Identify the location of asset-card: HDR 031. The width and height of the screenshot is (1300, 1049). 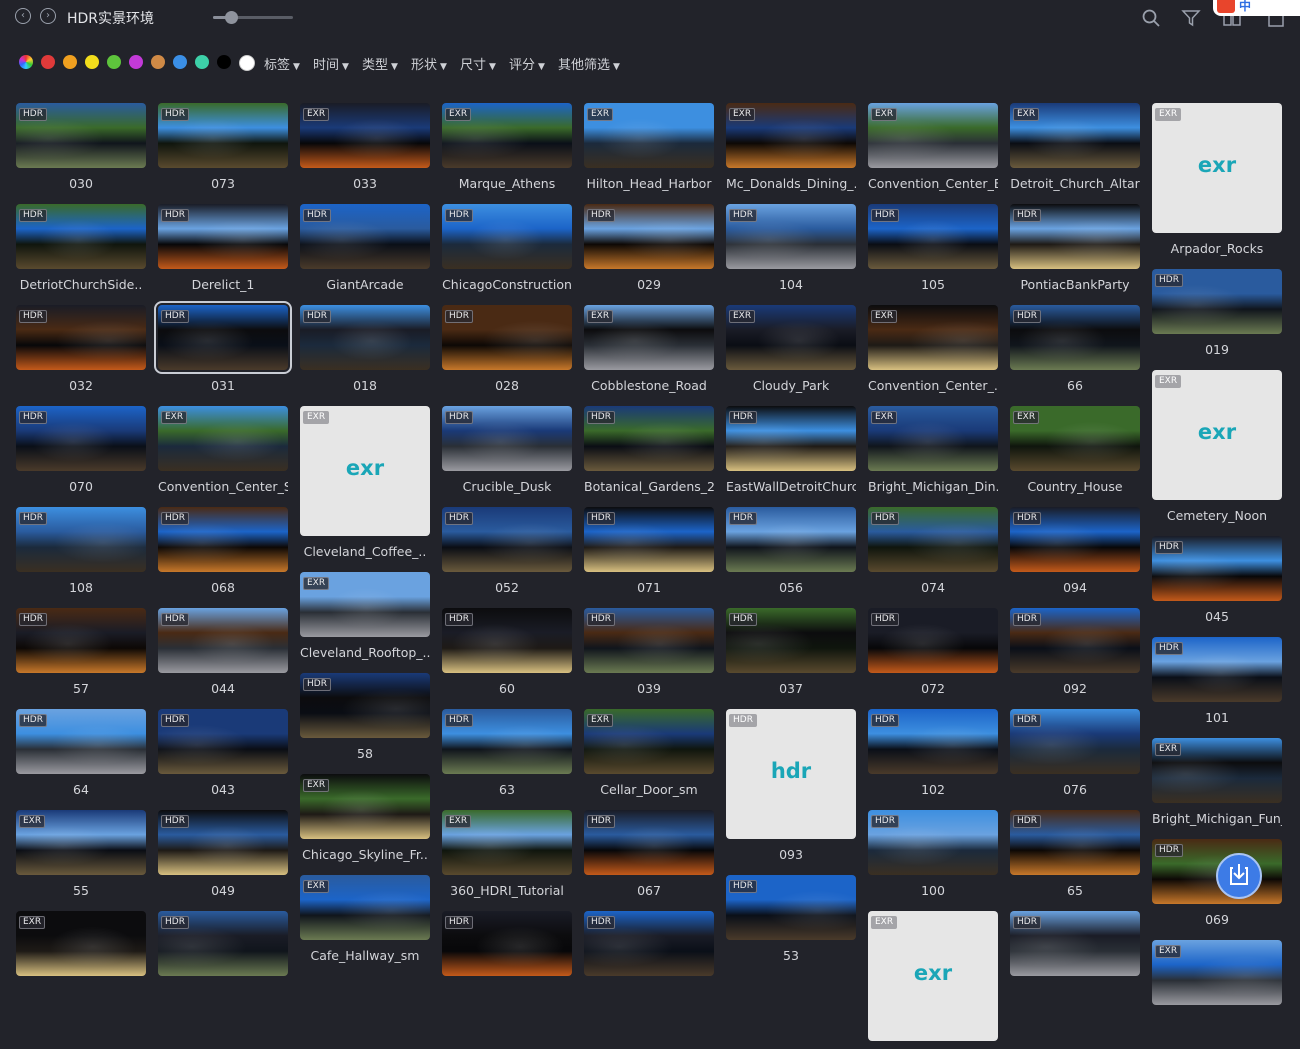
(223, 347).